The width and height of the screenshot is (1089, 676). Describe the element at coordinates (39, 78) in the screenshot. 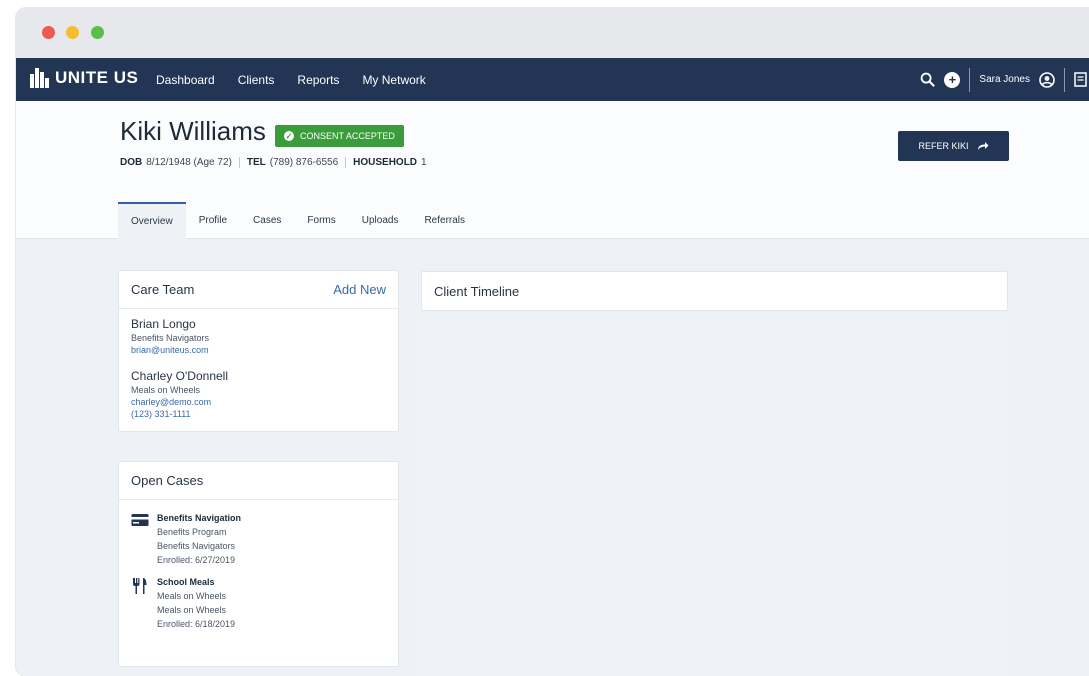

I see `unite-us-logo-icon` at that location.